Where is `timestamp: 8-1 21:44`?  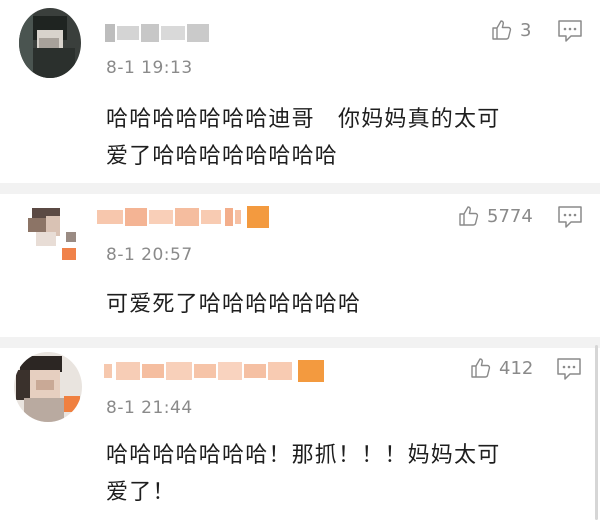 timestamp: 8-1 21:44 is located at coordinates (149, 408).